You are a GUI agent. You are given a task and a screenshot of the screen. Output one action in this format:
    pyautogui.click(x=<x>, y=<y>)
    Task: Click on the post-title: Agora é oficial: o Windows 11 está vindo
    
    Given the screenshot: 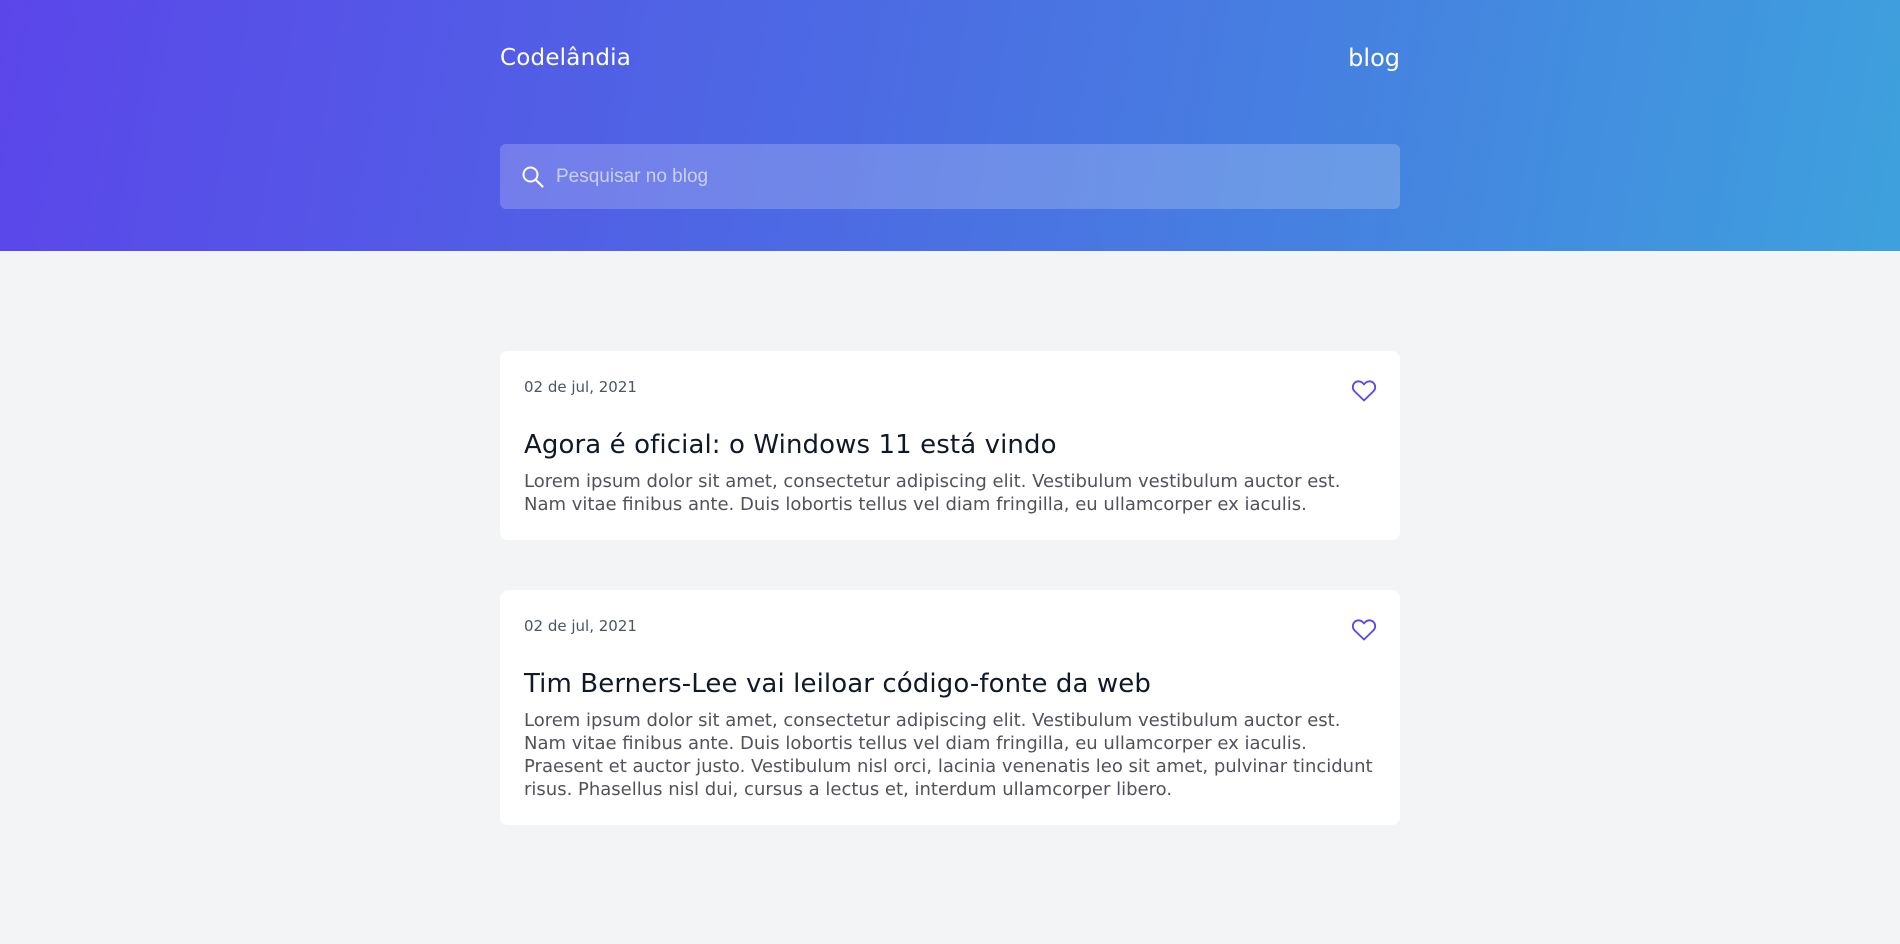 What is the action you would take?
    pyautogui.click(x=950, y=445)
    